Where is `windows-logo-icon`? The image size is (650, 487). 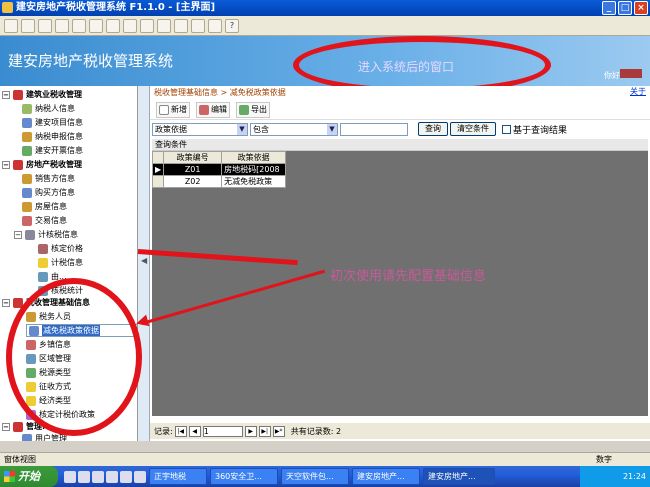
windows-logo-icon is located at coordinates (9, 476).